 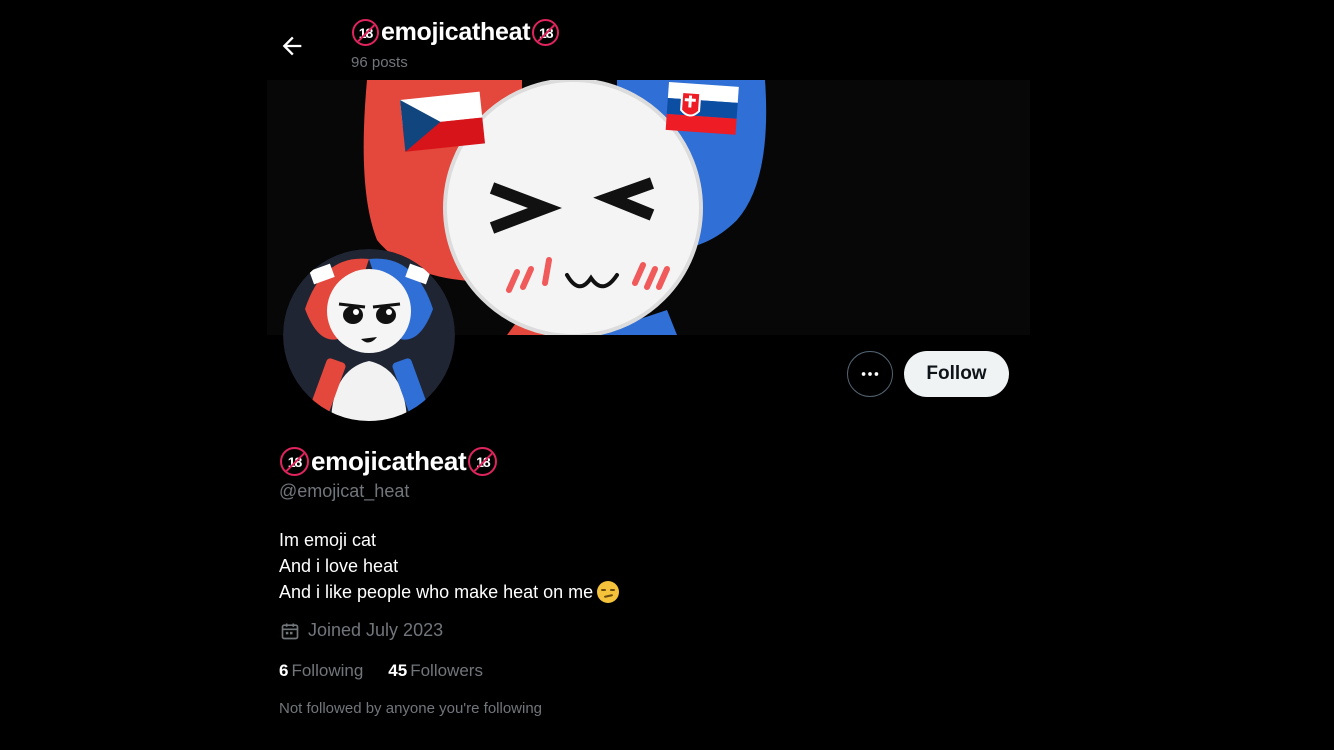 I want to click on avatar-image, so click(x=369, y=335).